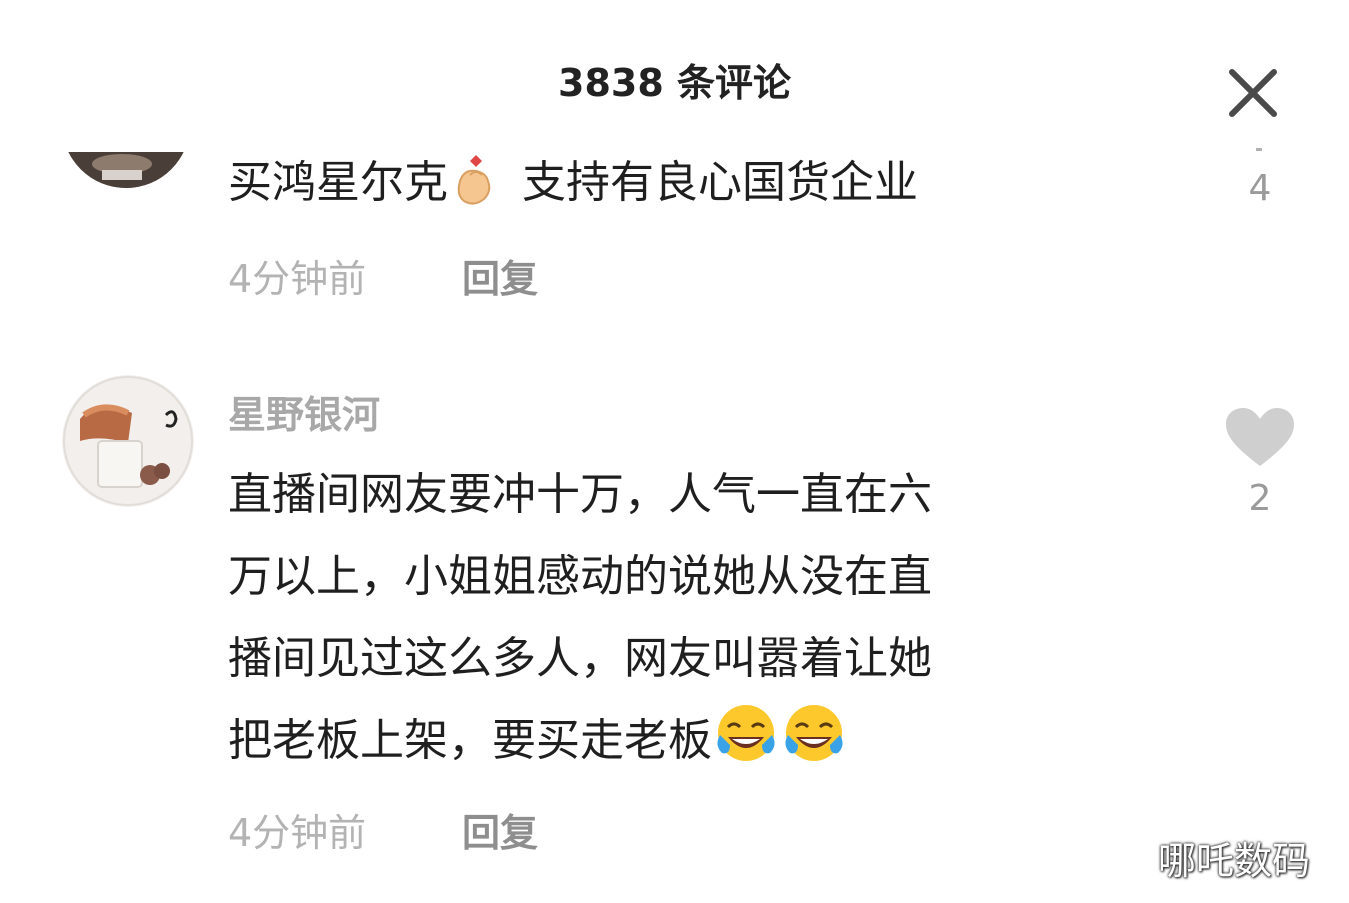  Describe the element at coordinates (580, 576) in the screenshot. I see `comment-line: 万以上，小姐姐感动的说她从没在直` at that location.